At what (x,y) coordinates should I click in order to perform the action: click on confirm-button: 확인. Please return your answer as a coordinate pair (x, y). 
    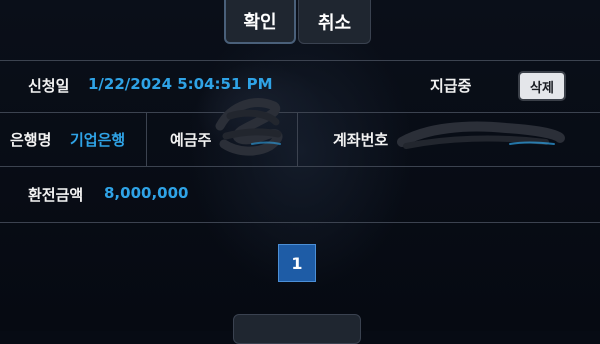
    Looking at the image, I should click on (260, 22).